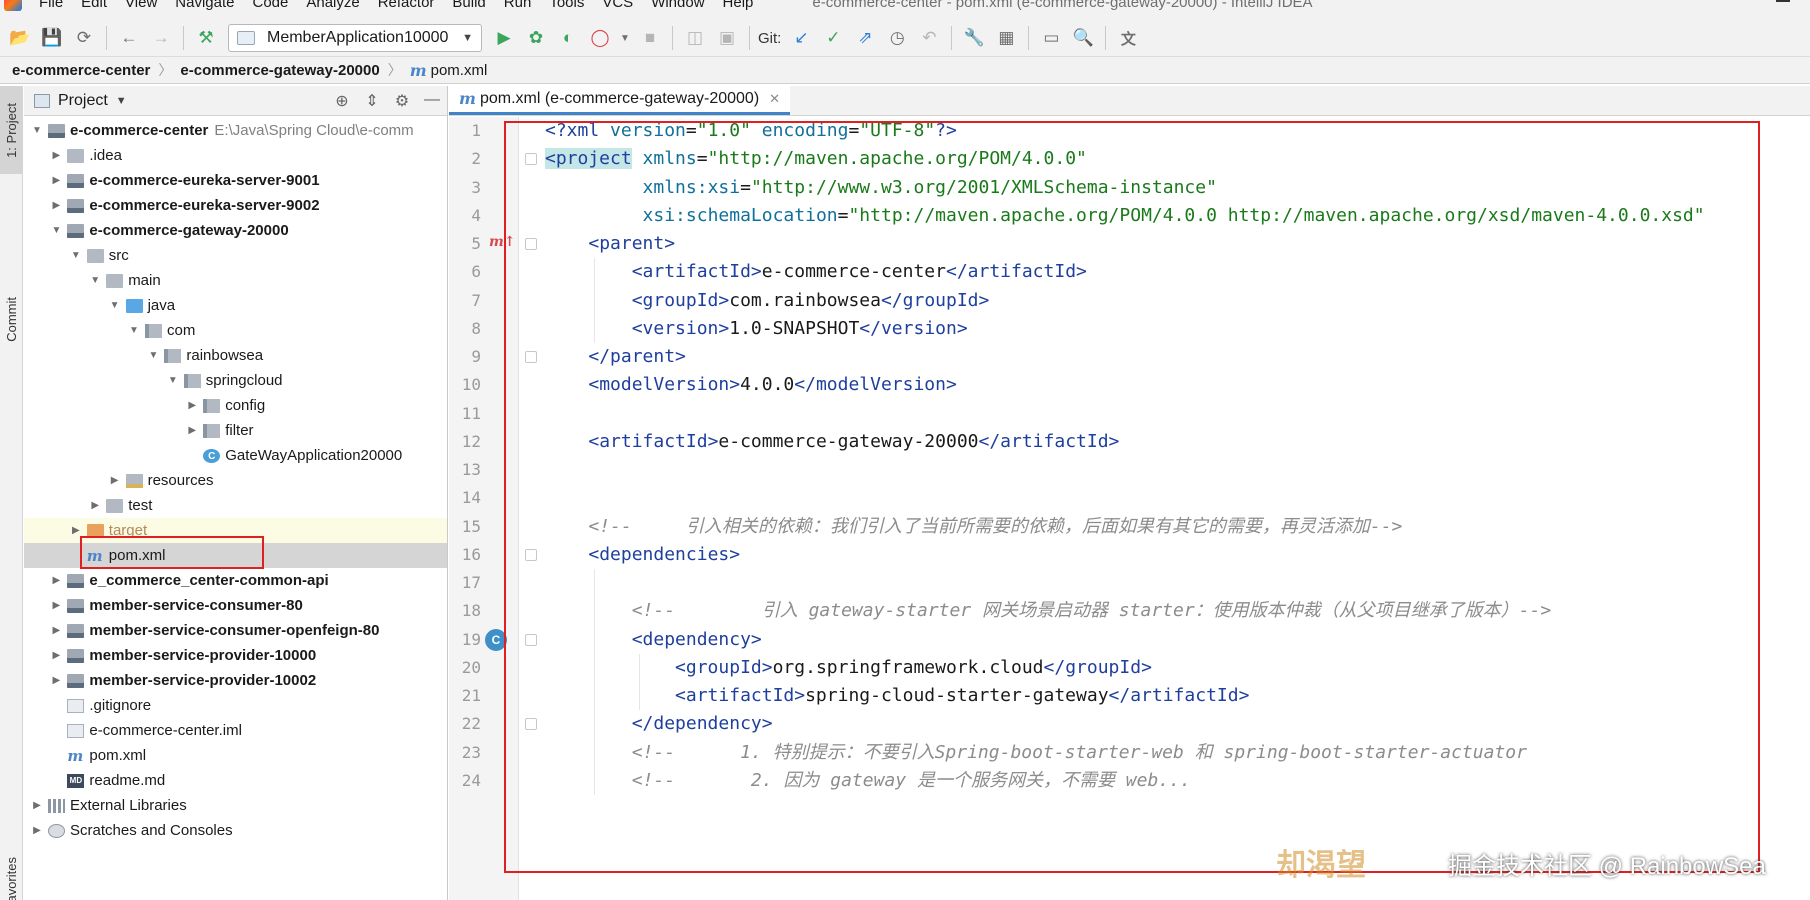  Describe the element at coordinates (235, 705) in the screenshot. I see `tree-item: .gitignore` at that location.